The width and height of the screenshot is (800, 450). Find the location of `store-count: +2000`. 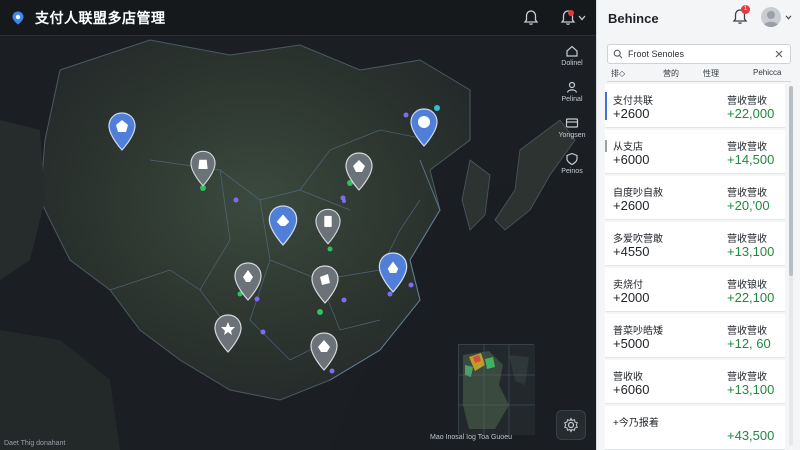

store-count: +2000 is located at coordinates (631, 297).